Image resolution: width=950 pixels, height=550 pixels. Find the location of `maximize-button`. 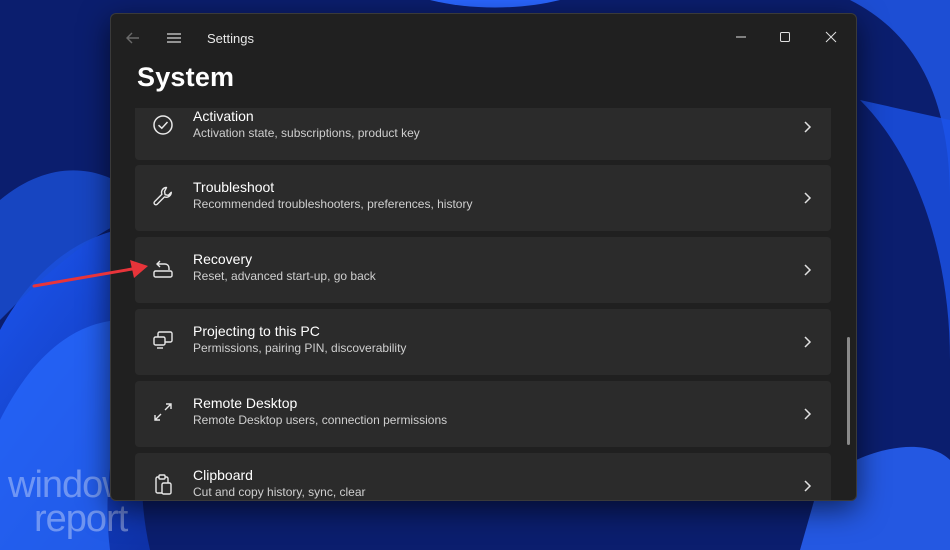

maximize-button is located at coordinates (785, 37).